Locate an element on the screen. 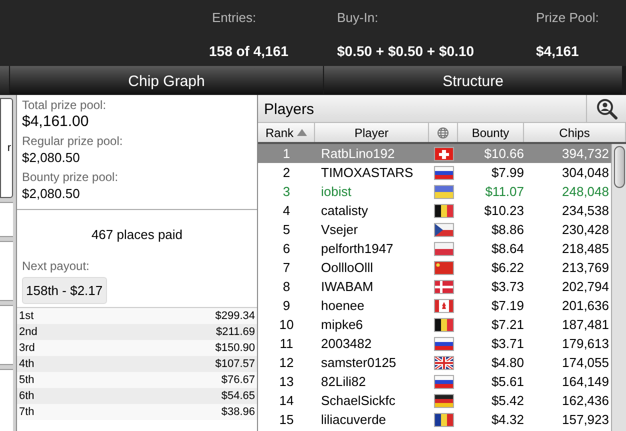  rank-cell-text: 6 is located at coordinates (287, 249).